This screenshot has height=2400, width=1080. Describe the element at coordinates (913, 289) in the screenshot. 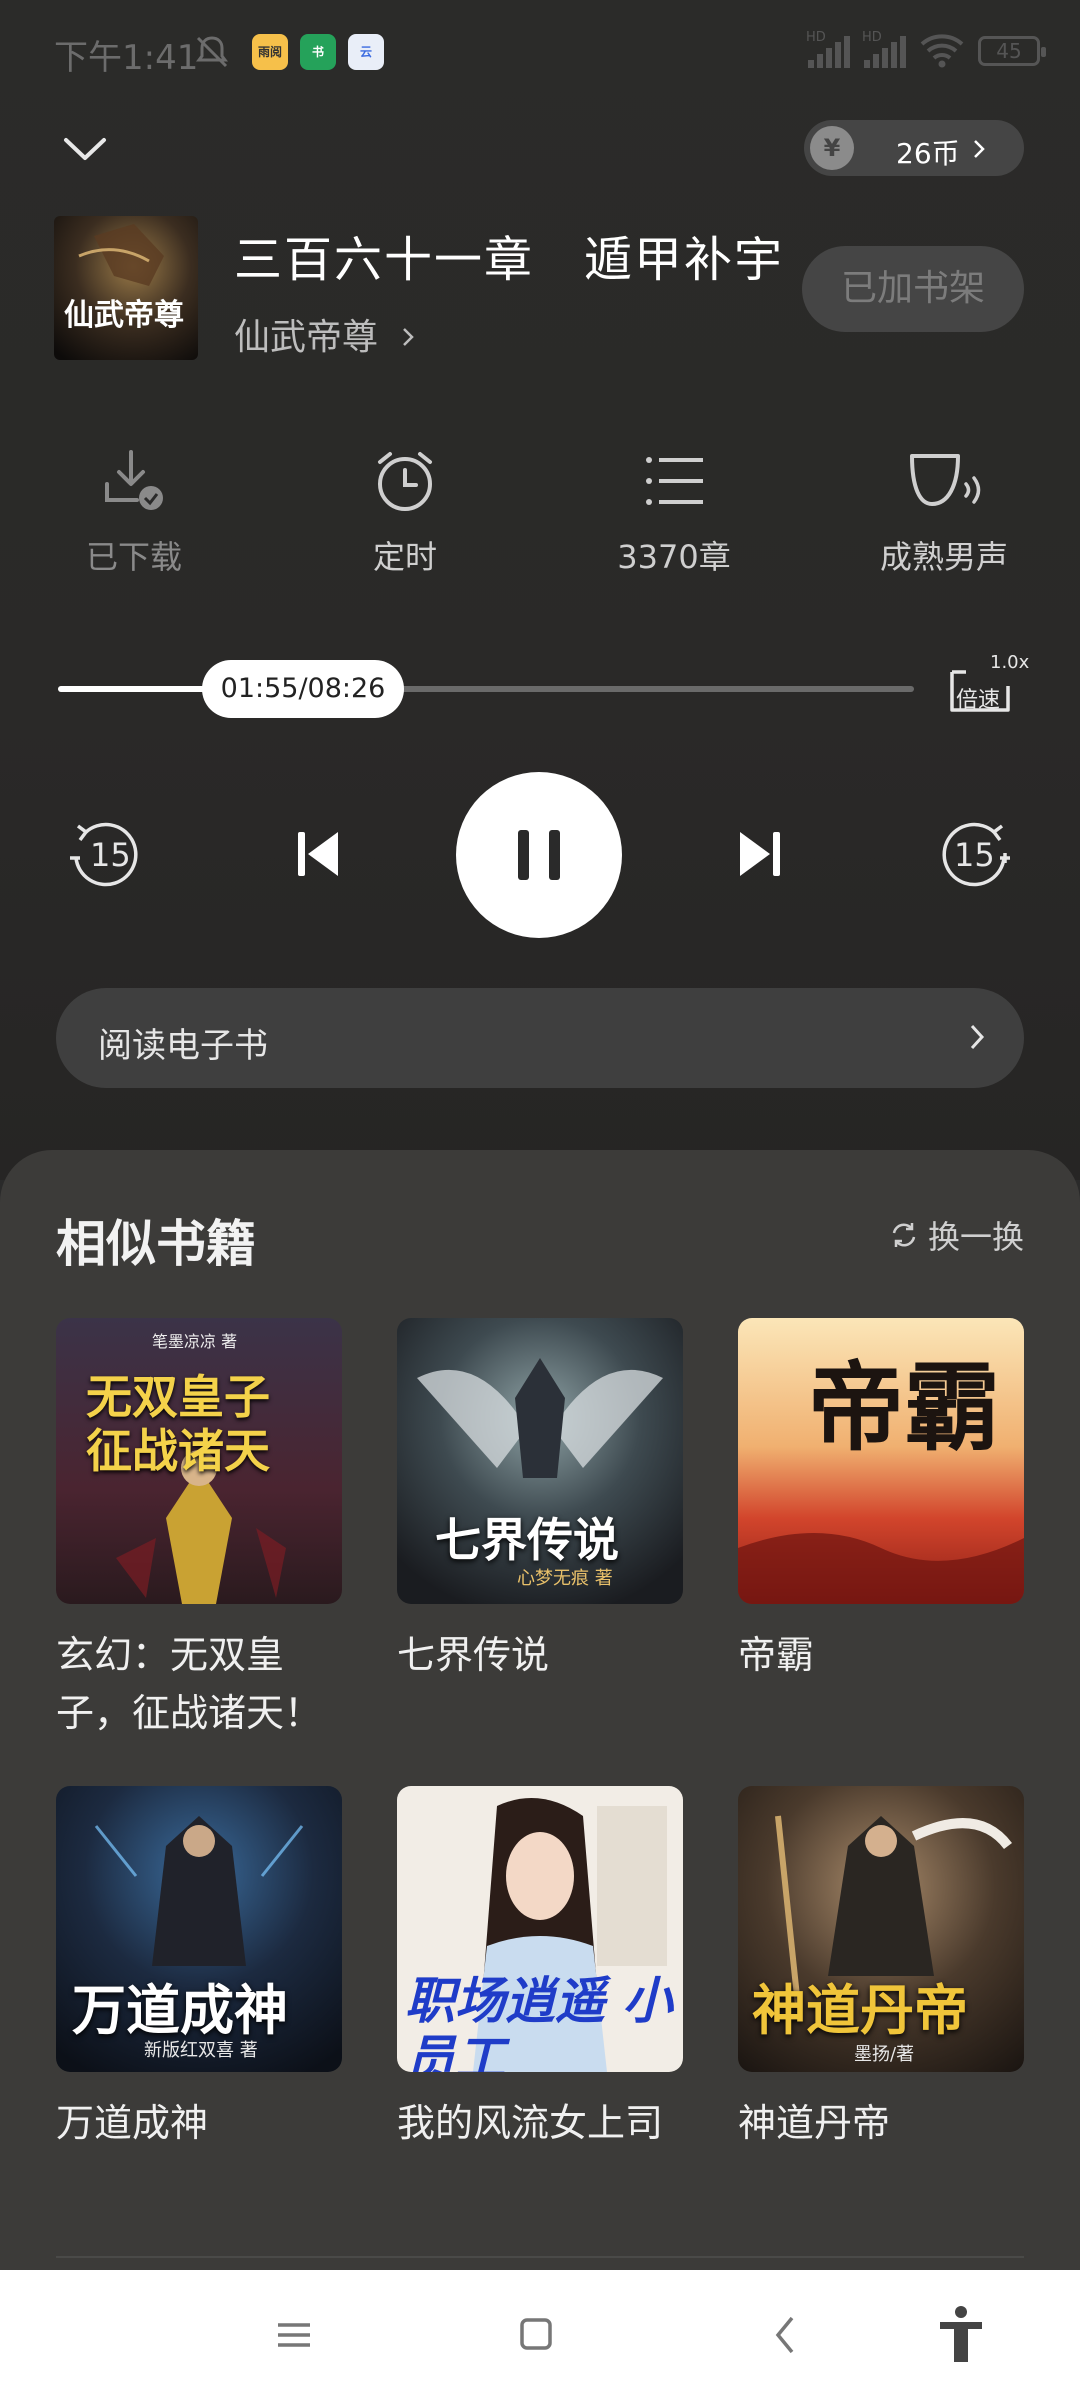

I see `added-to-shelf-button: 已加书架` at that location.